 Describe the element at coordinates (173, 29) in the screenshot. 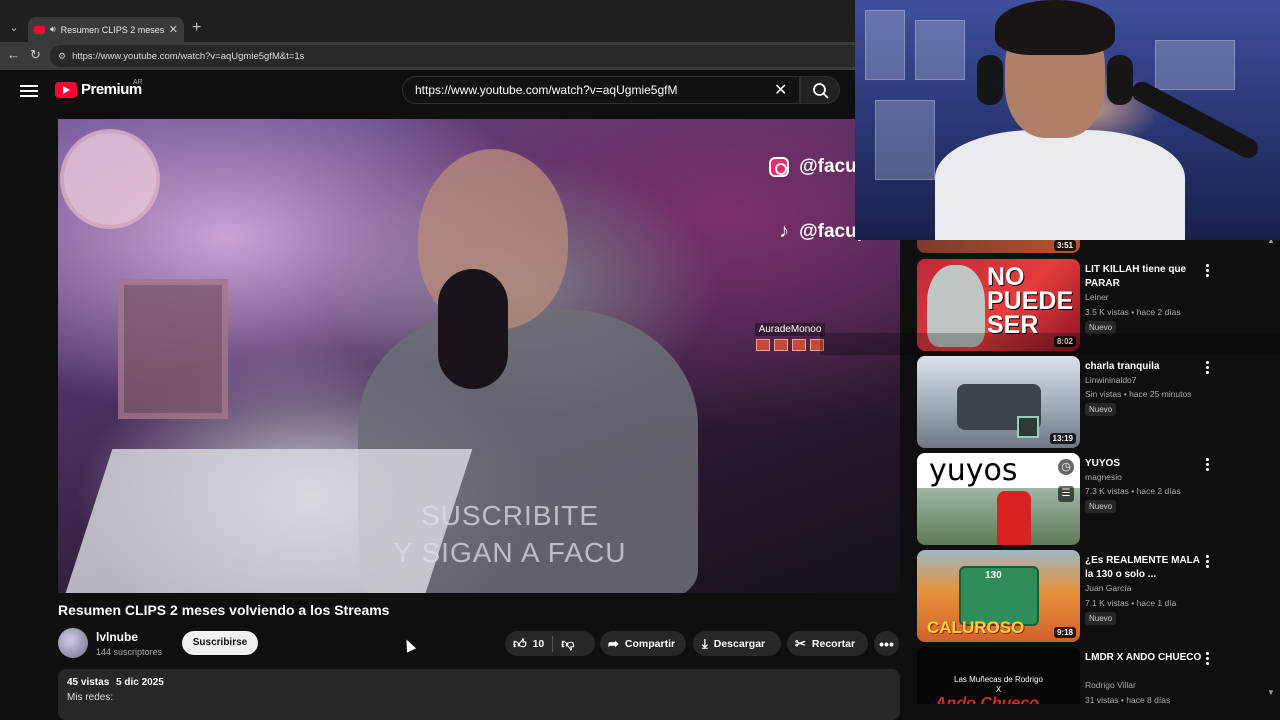

I see `close-tab-icon: ✕` at that location.